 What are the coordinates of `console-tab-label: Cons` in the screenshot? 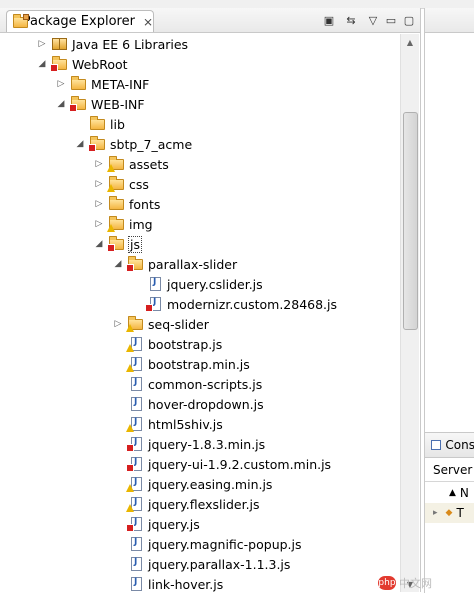 It's located at (459, 445).